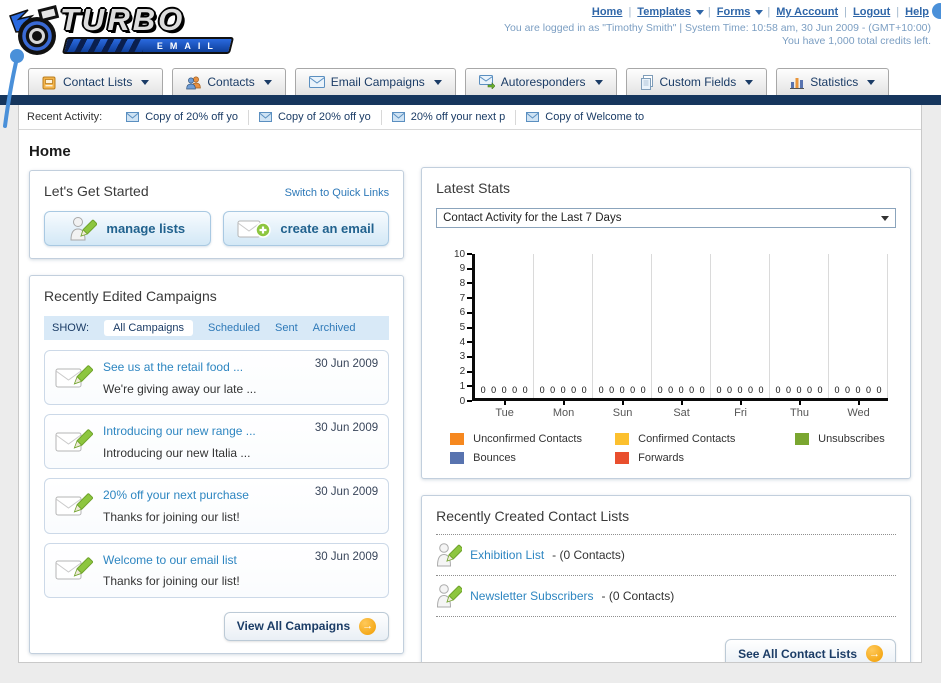 Image resolution: width=941 pixels, height=683 pixels. I want to click on contact-list-row: Exhibition List - (0 Contacts), so click(666, 555).